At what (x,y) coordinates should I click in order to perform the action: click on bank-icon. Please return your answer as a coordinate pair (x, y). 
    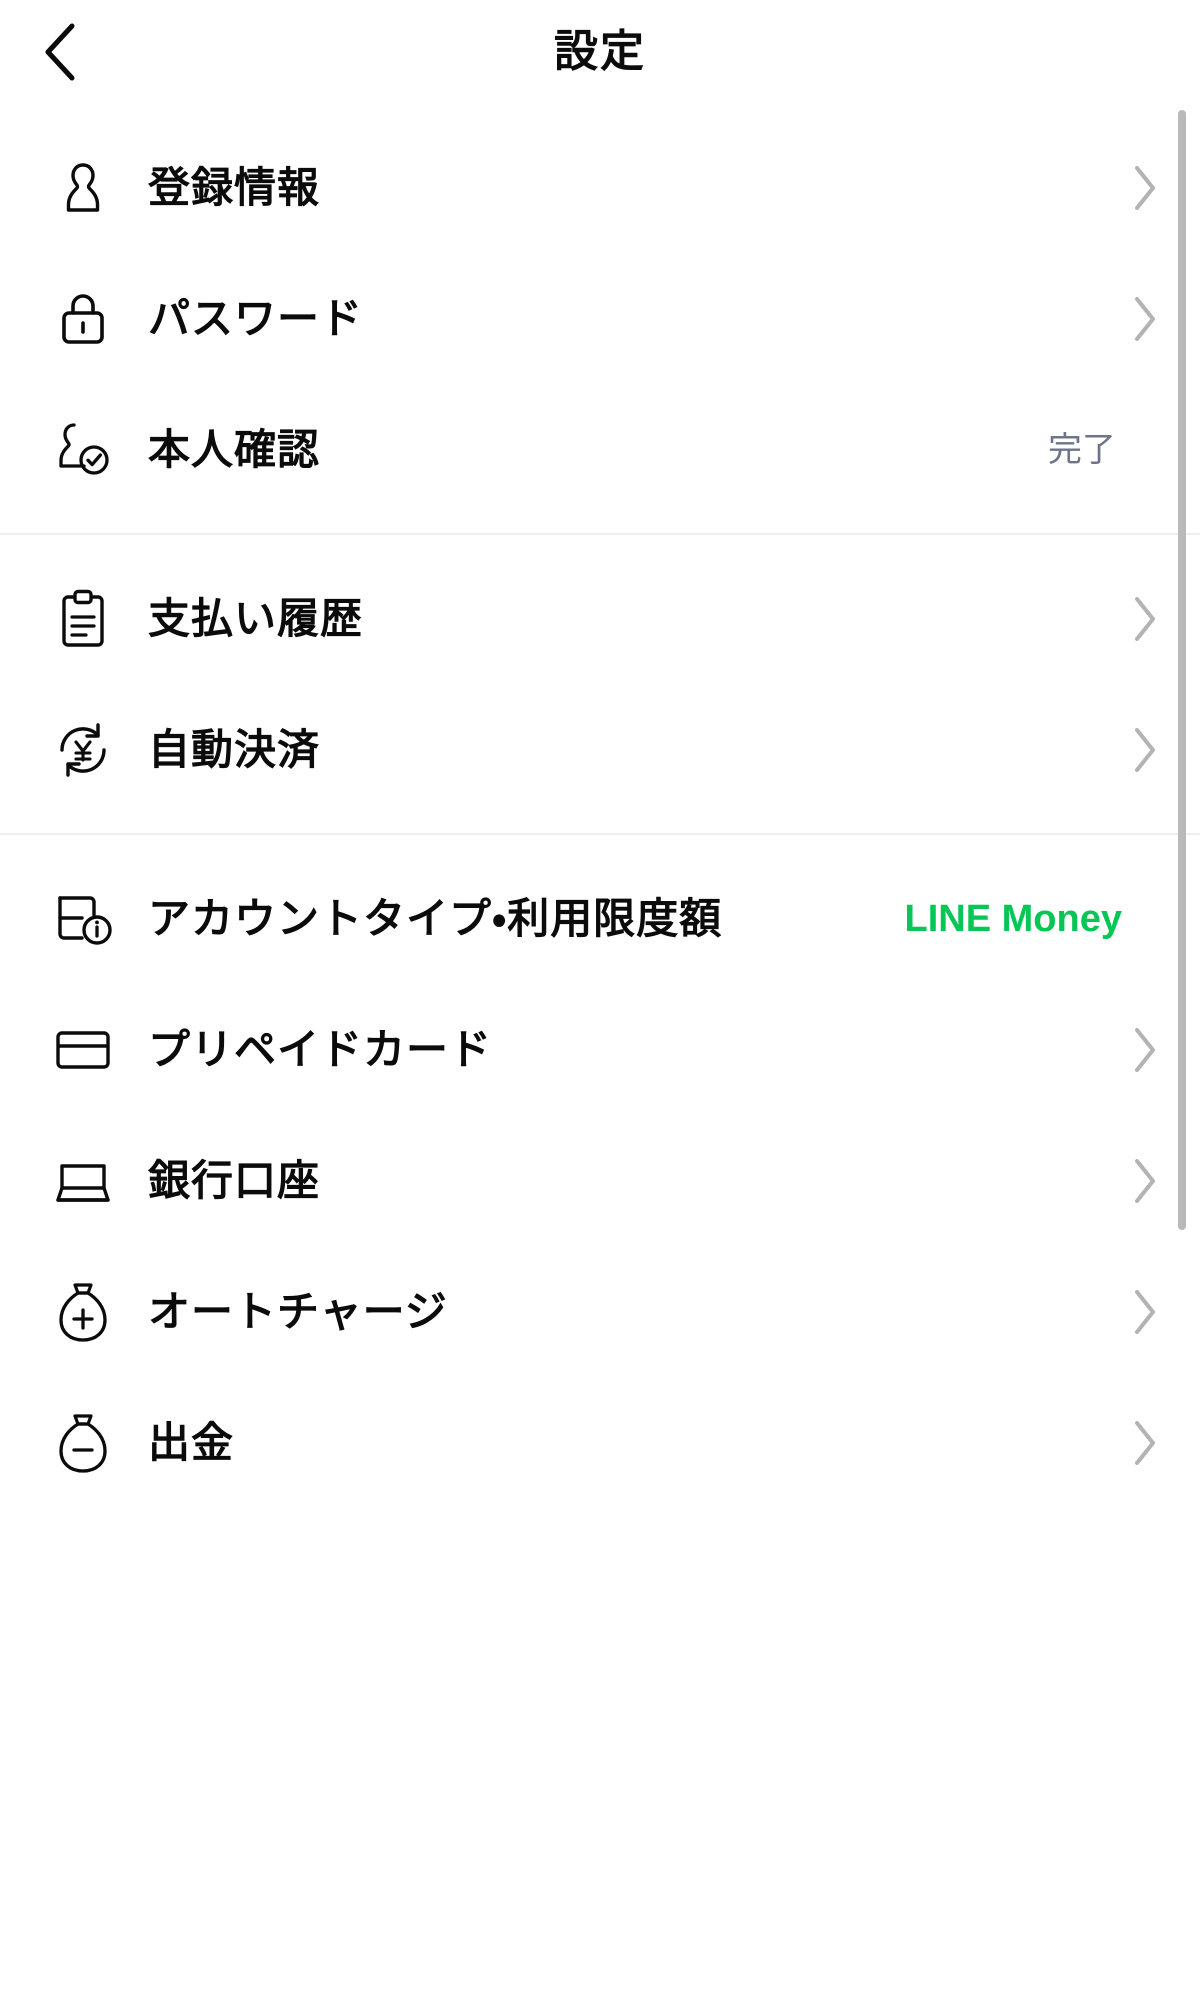
    Looking at the image, I should click on (83, 1181).